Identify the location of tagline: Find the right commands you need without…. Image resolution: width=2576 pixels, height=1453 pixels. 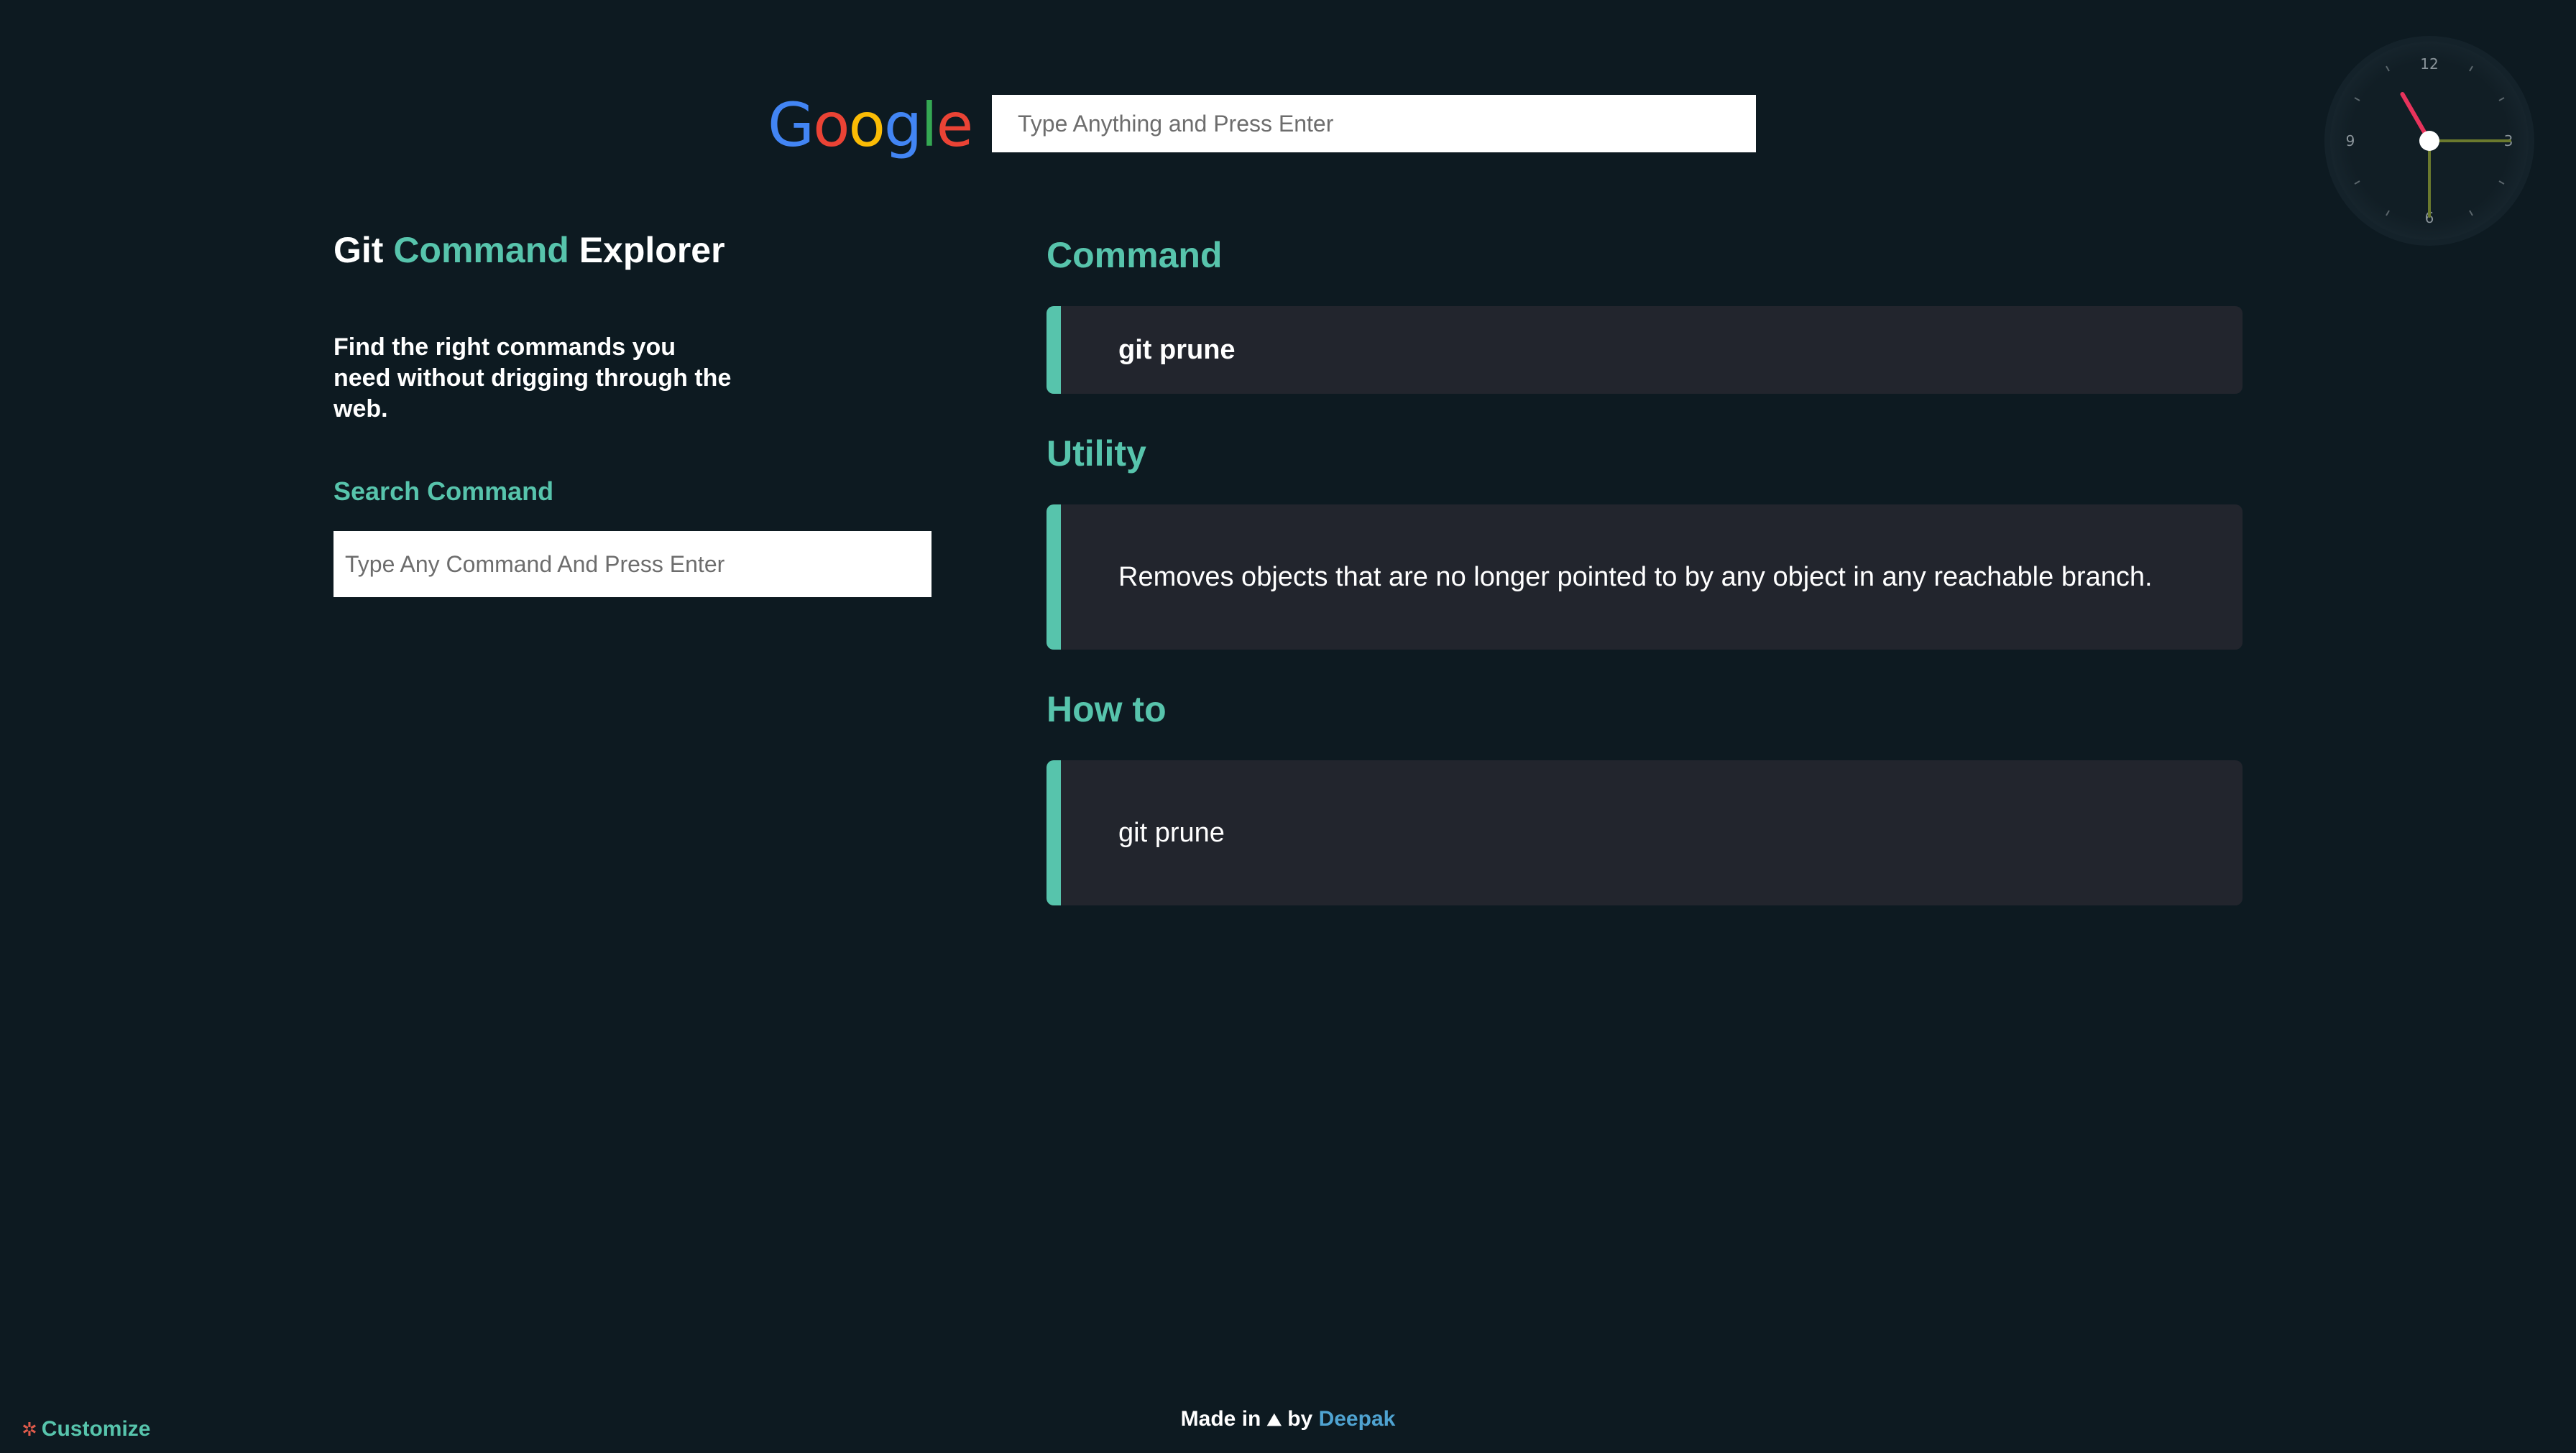
(533, 378).